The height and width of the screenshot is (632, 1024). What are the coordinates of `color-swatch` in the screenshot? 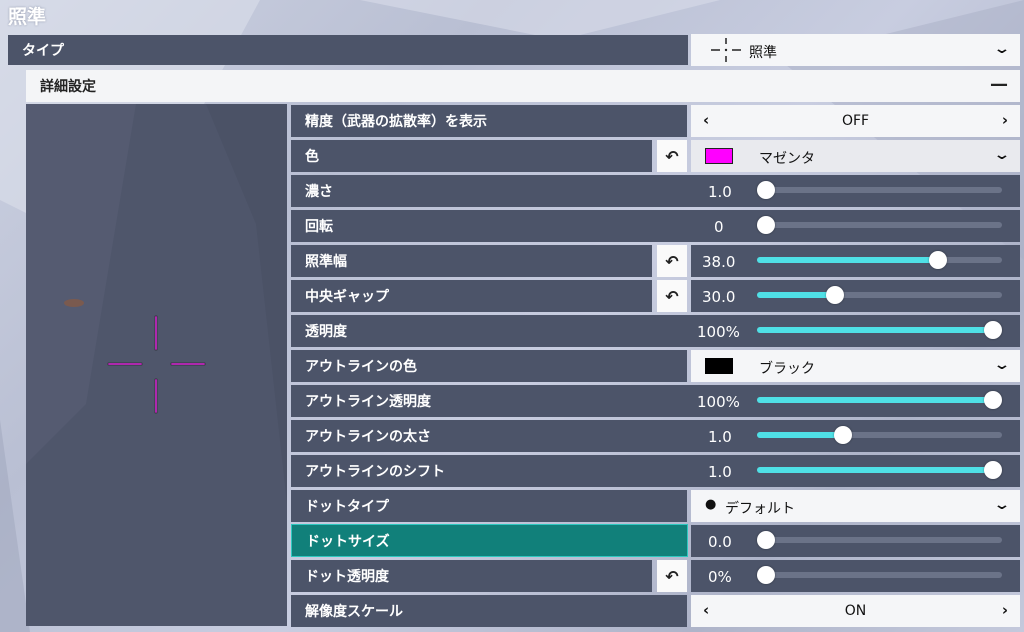 It's located at (719, 156).